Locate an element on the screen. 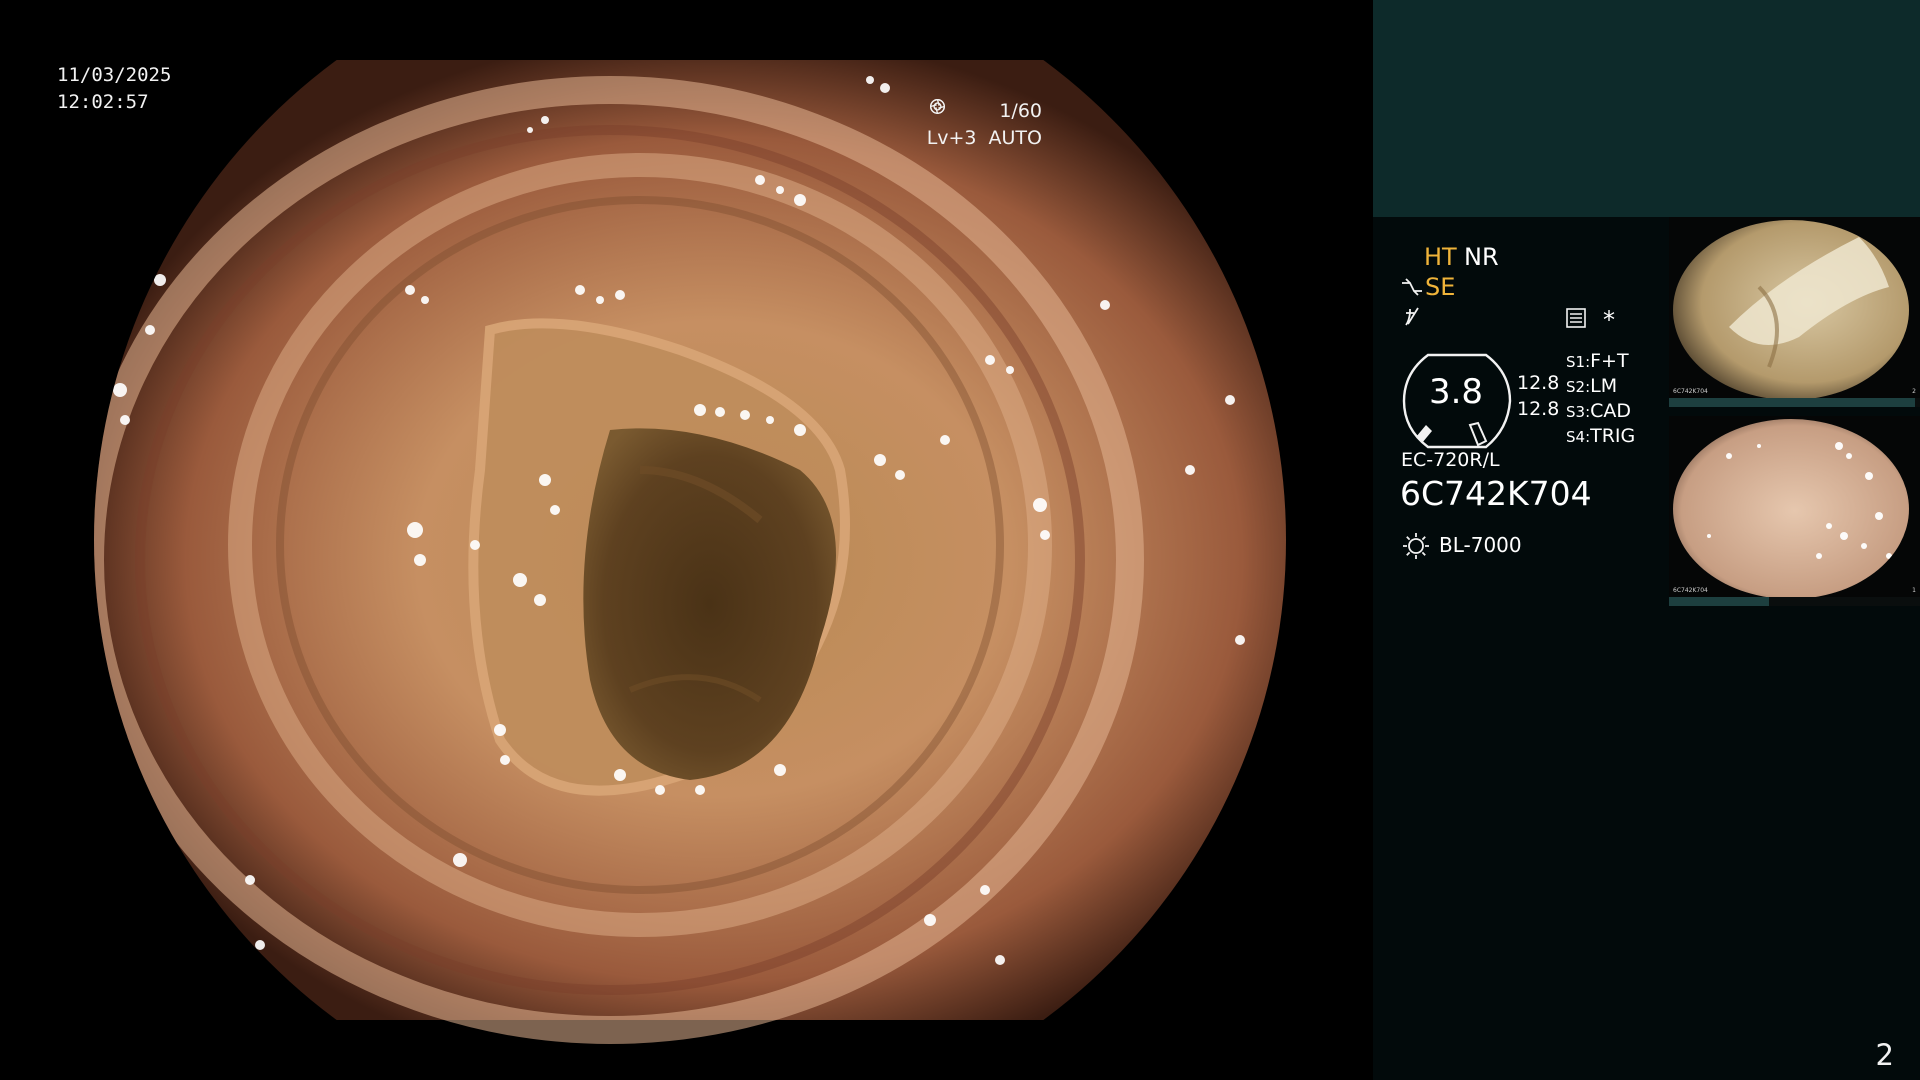 The image size is (1920, 1080). level-row: Lv+3 AUTO is located at coordinates (984, 125).